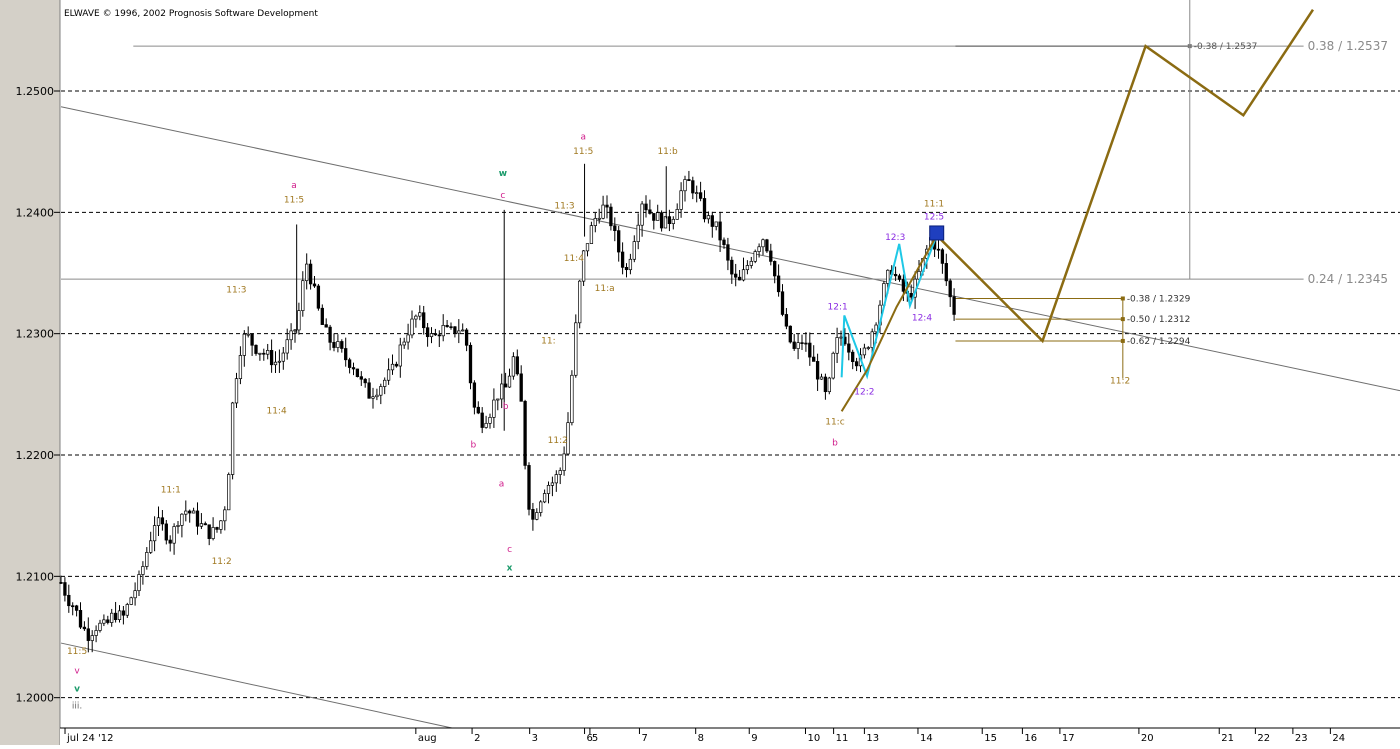 The height and width of the screenshot is (749, 1400). I want to click on x-tick-label: 9, so click(754, 738).